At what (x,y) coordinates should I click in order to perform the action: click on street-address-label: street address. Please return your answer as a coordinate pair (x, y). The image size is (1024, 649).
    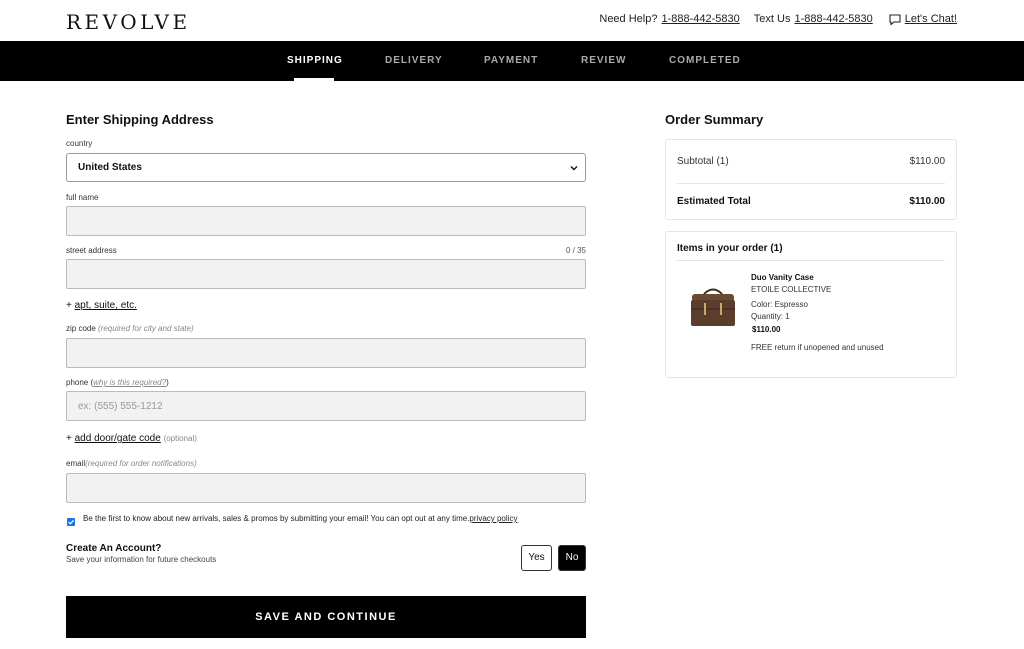
    Looking at the image, I should click on (91, 250).